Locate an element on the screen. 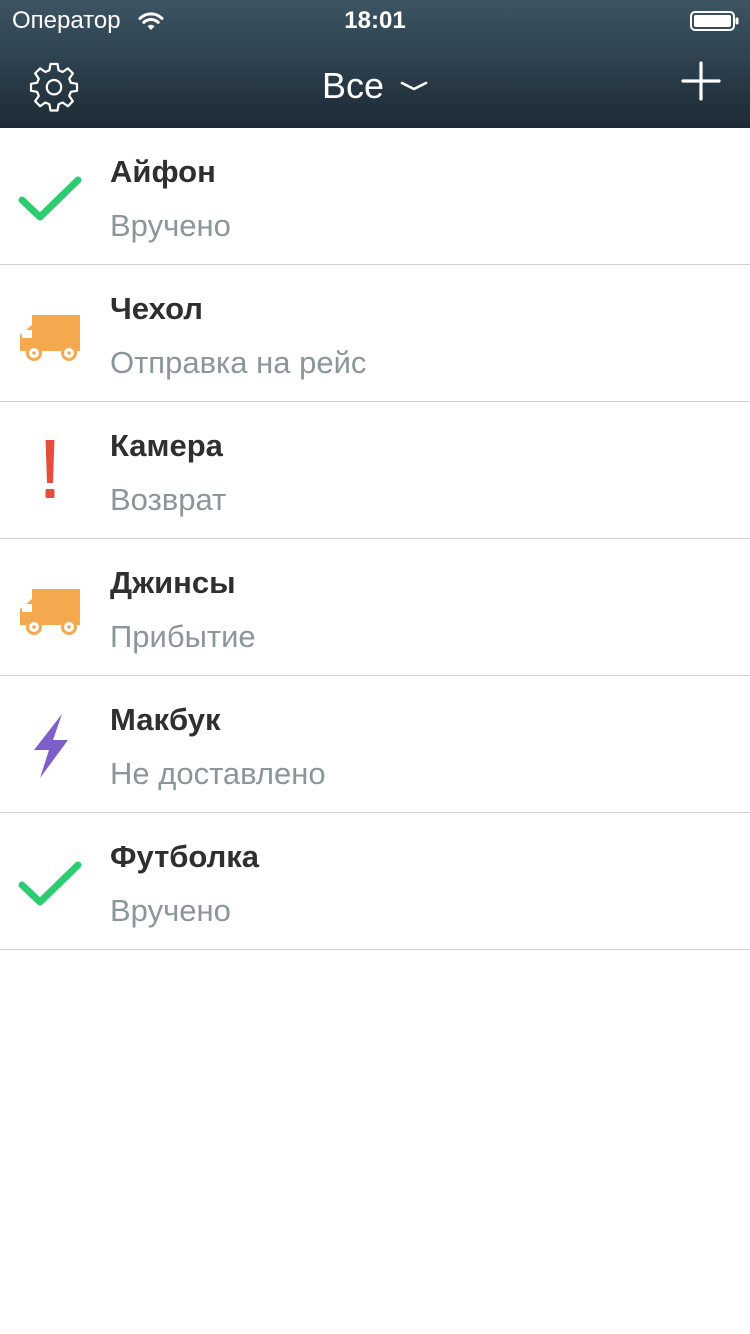 The height and width of the screenshot is (1334, 750). header: Оператор 18:01 Все is located at coordinates (375, 64).